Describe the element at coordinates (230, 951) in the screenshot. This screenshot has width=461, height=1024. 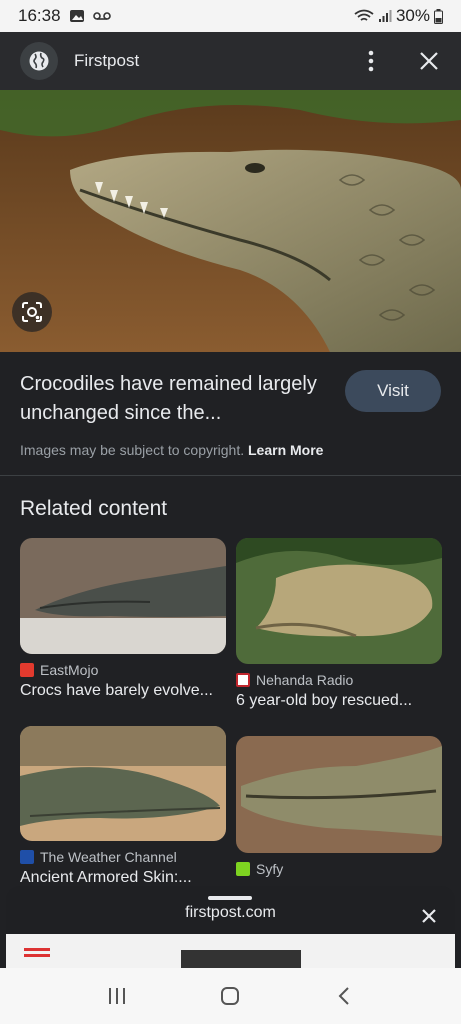
I see `page-preview` at that location.